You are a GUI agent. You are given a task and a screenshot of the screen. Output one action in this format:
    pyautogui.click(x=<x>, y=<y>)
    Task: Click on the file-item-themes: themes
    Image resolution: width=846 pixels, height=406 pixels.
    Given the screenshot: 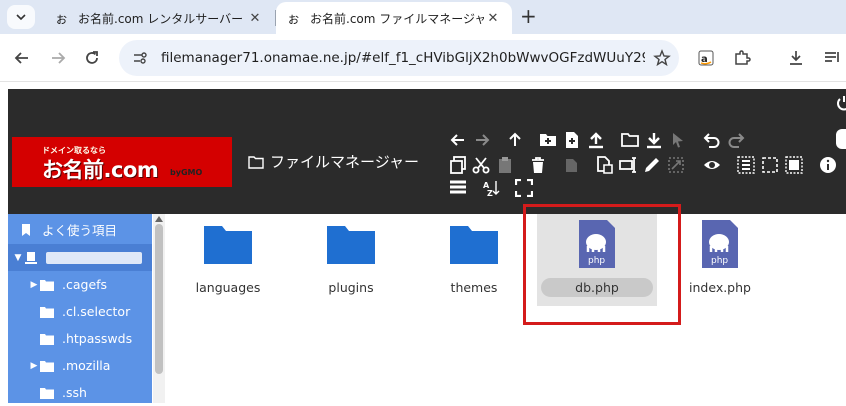 What is the action you would take?
    pyautogui.click(x=474, y=260)
    